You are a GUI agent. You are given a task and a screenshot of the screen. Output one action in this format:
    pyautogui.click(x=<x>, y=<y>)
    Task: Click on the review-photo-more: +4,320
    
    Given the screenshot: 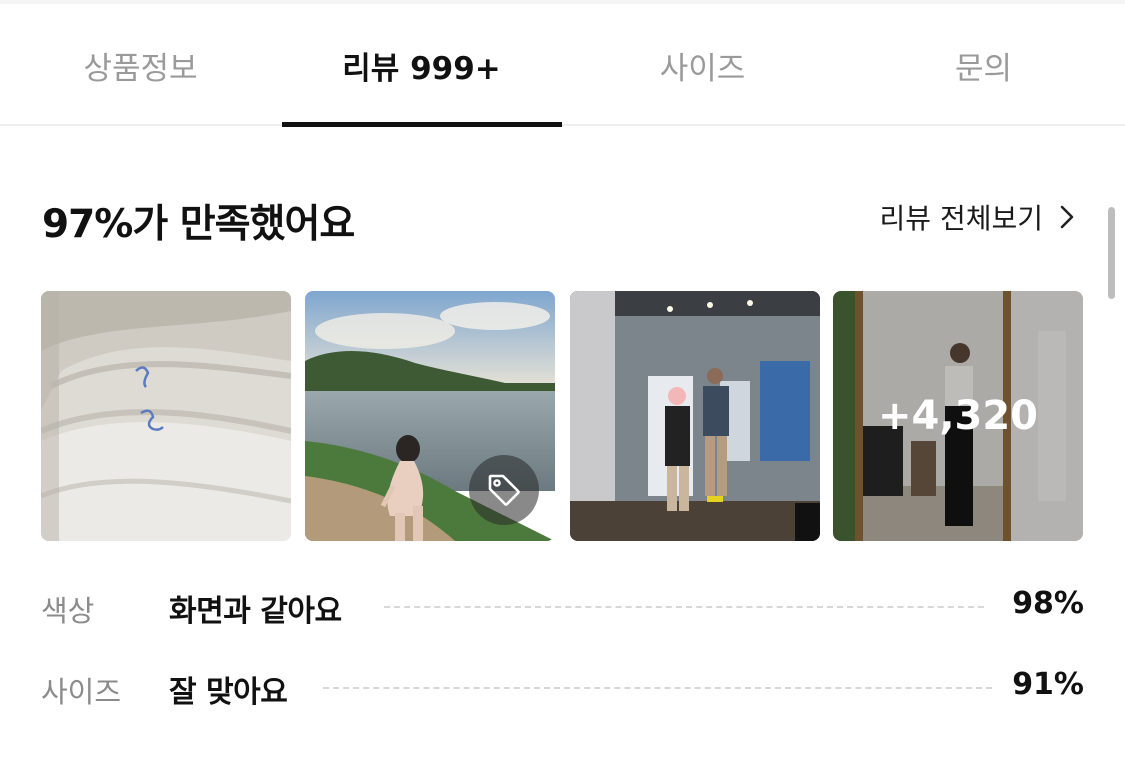 What is the action you would take?
    pyautogui.click(x=958, y=416)
    